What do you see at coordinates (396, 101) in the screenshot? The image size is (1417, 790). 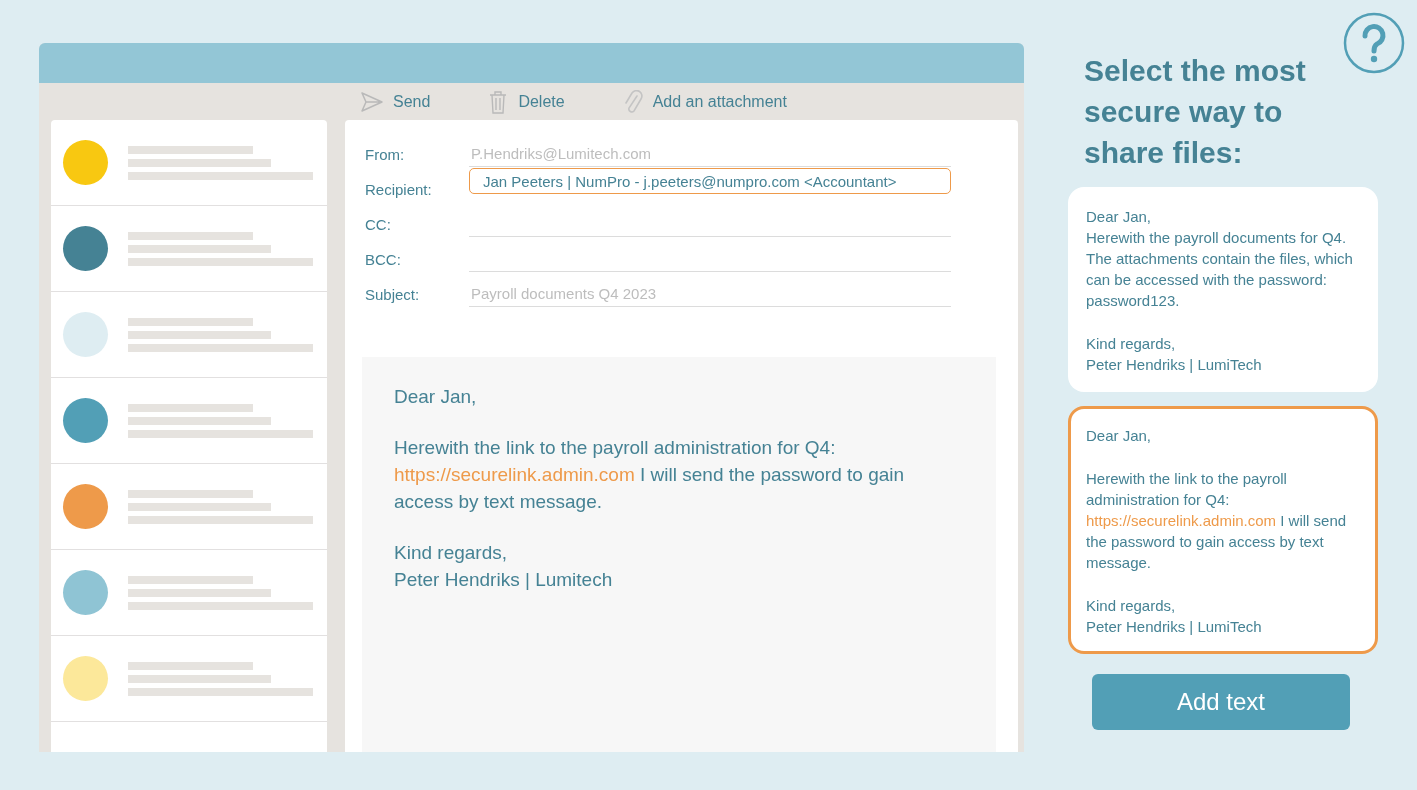 I see `toolbar-button: Send` at bounding box center [396, 101].